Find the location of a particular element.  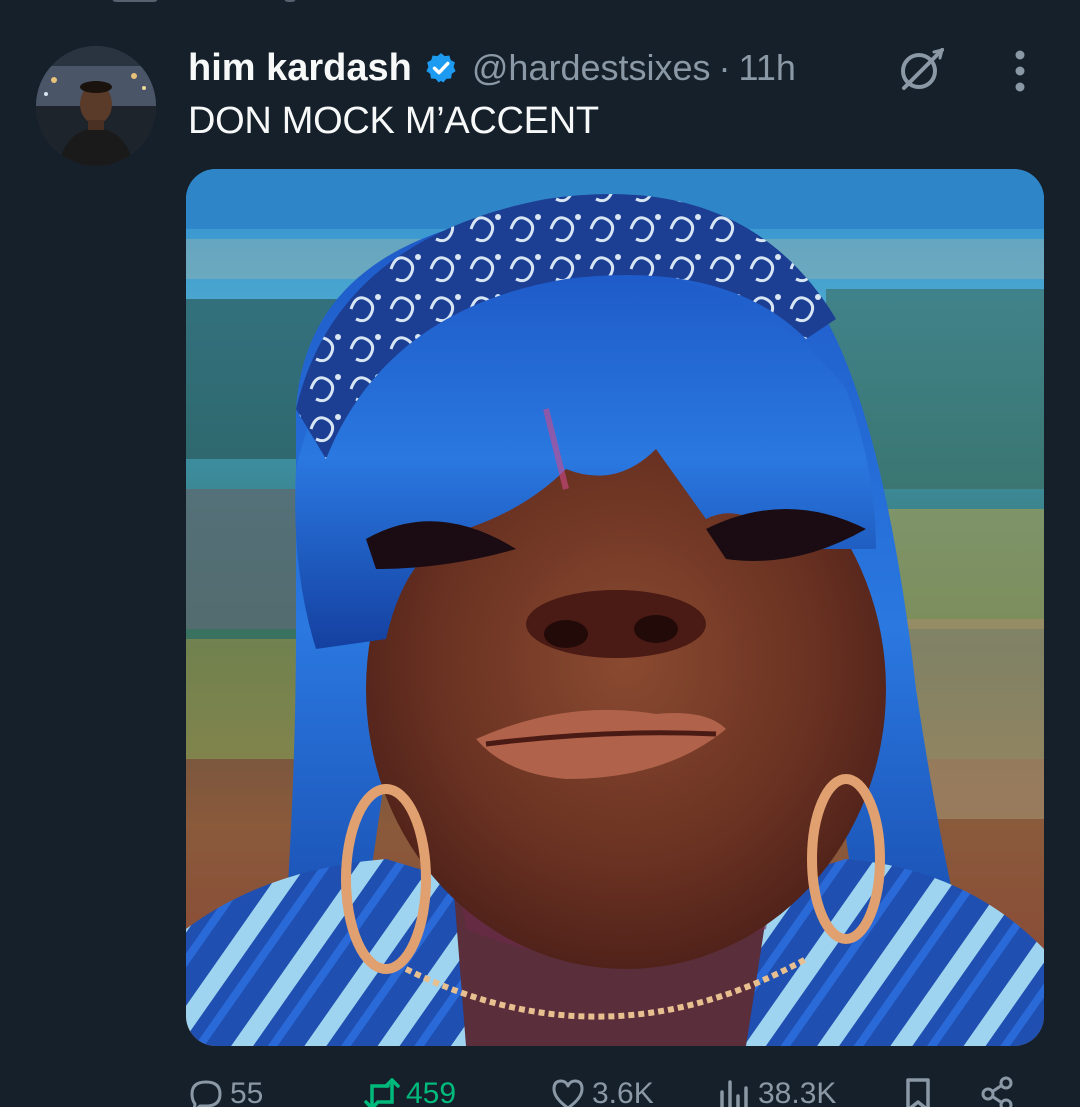

more-options-icon is located at coordinates (1020, 71).